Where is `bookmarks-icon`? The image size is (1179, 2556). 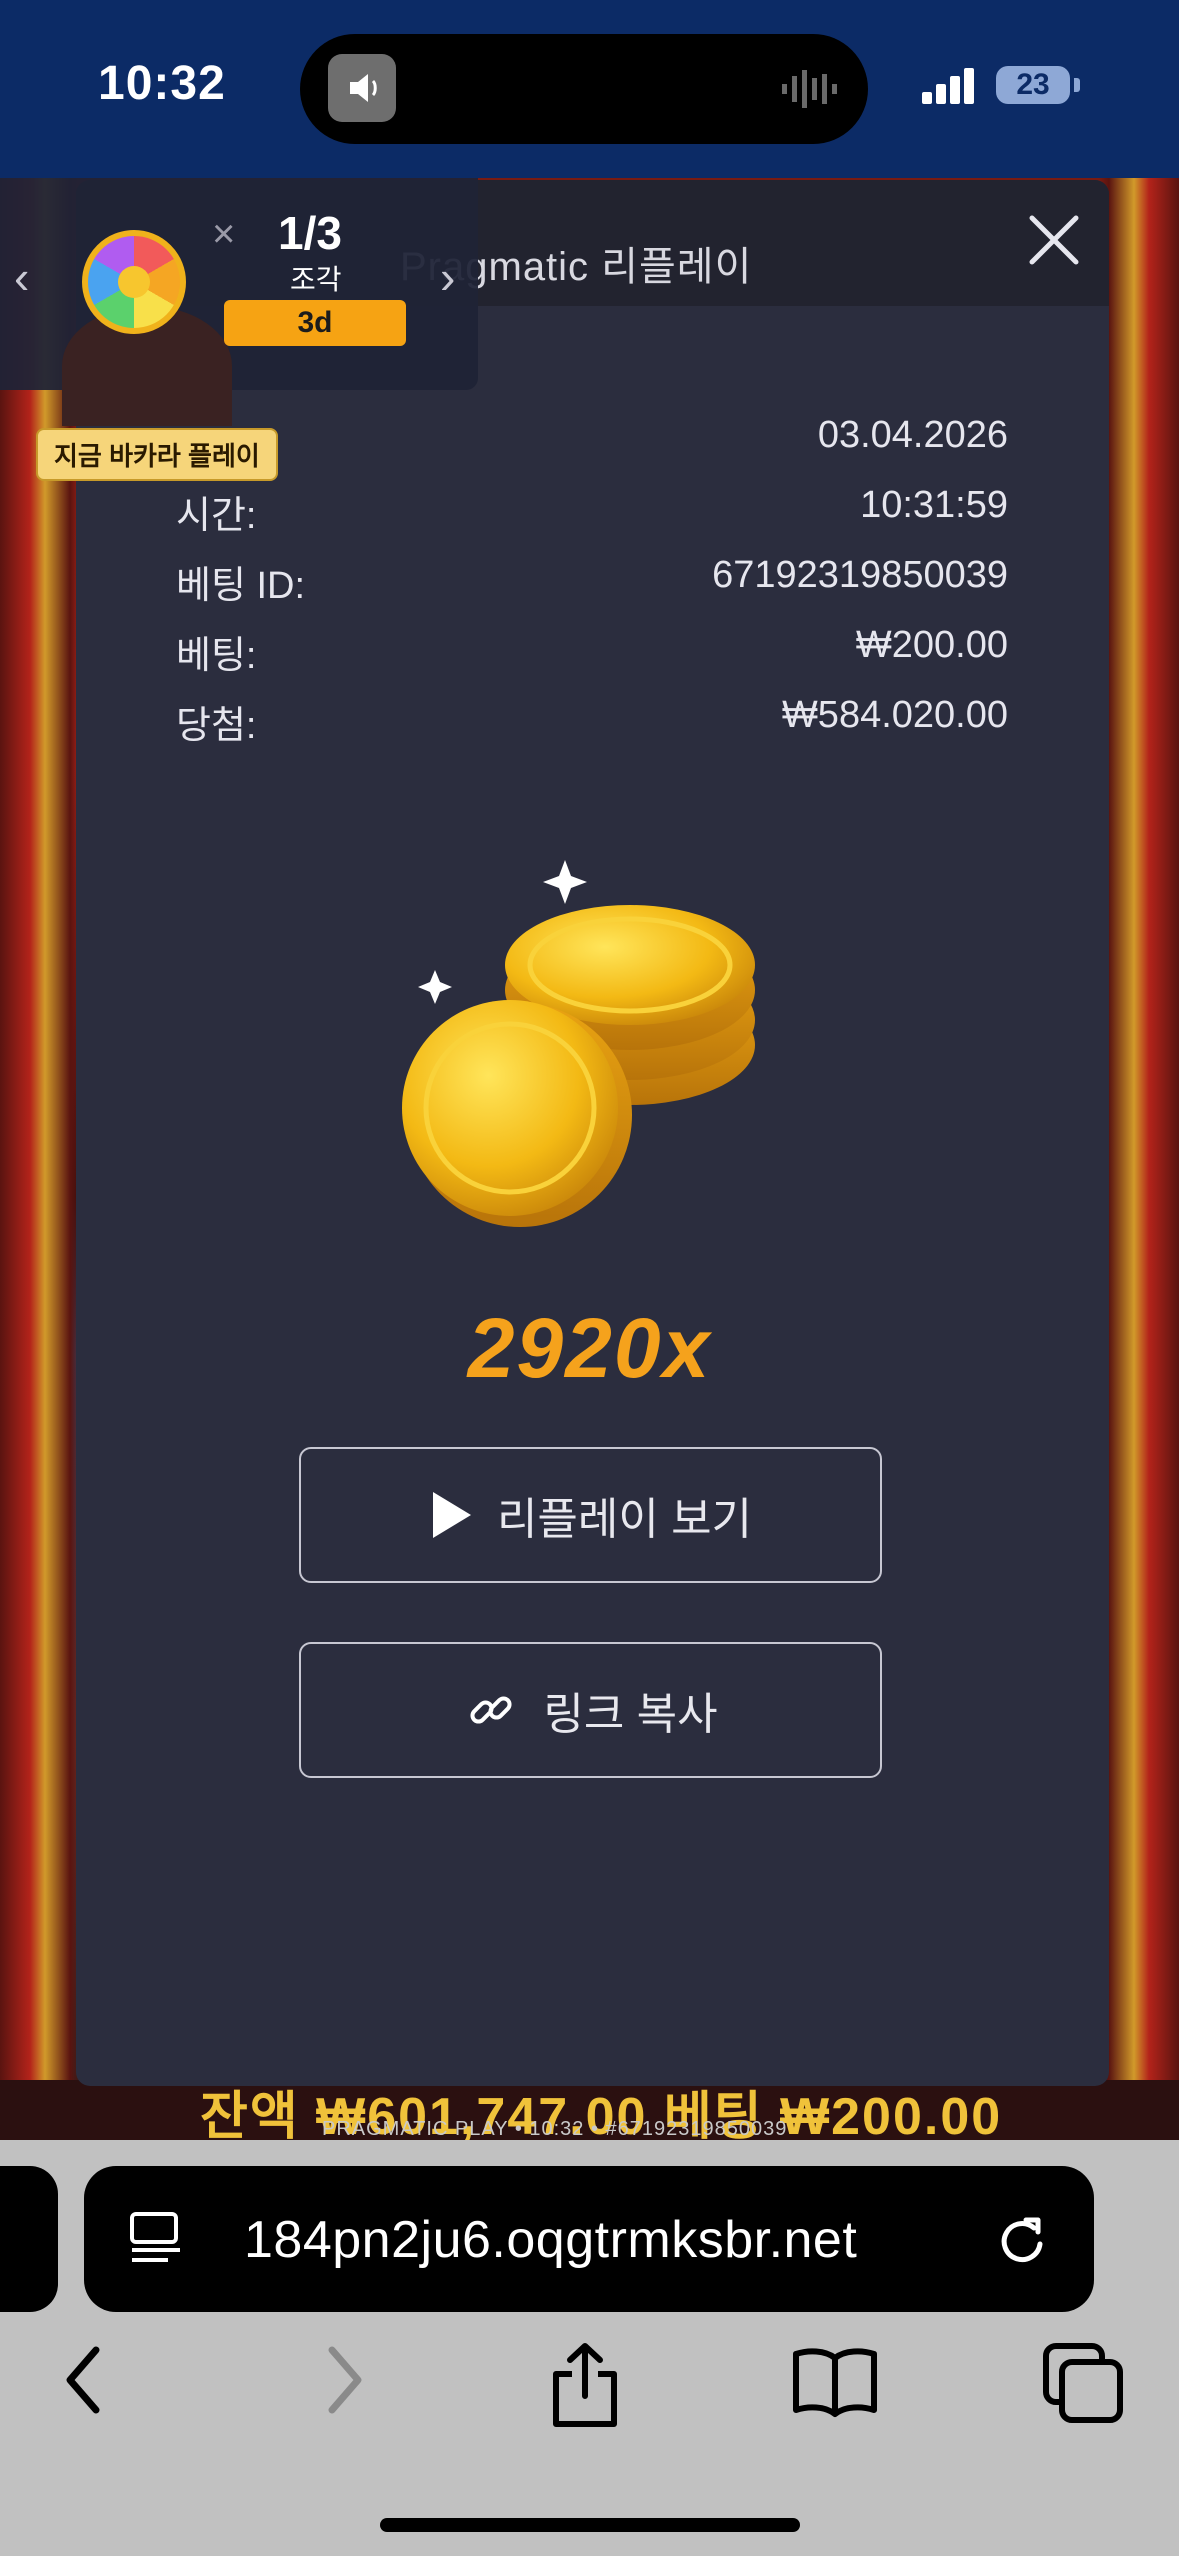
bookmarks-icon is located at coordinates (835, 2380).